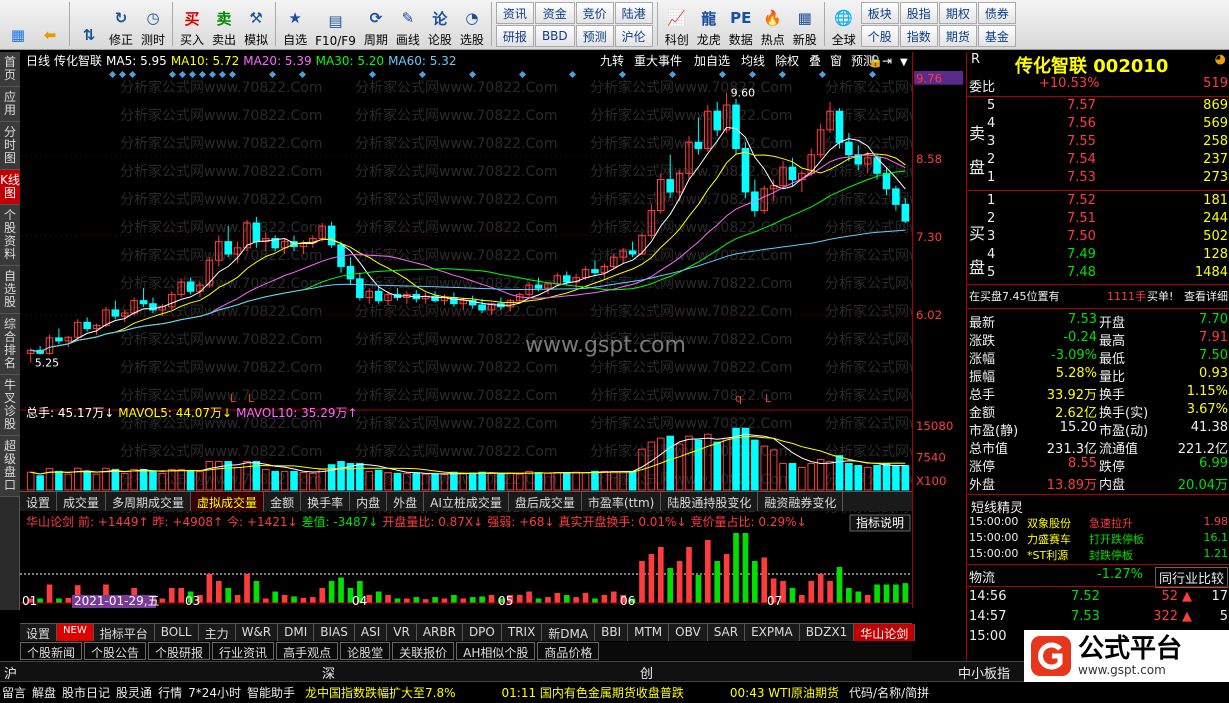  What do you see at coordinates (10, 104) in the screenshot?
I see `left-tab-1: 应用` at bounding box center [10, 104].